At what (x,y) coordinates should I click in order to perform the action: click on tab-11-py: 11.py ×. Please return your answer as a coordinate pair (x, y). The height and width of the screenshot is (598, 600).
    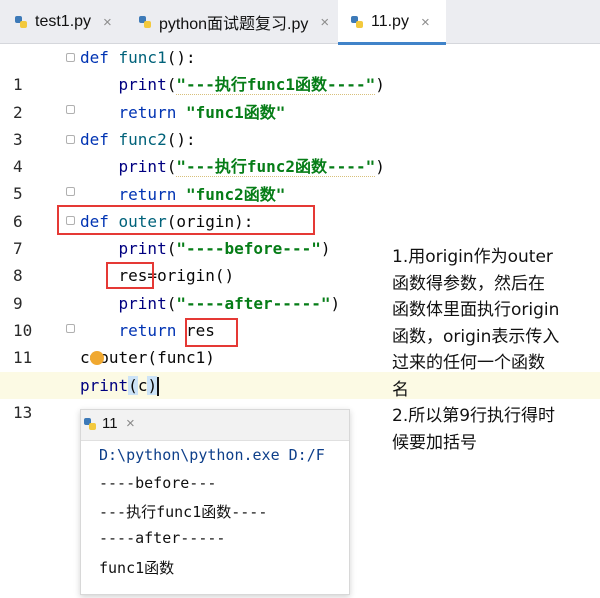
    Looking at the image, I should click on (392, 22).